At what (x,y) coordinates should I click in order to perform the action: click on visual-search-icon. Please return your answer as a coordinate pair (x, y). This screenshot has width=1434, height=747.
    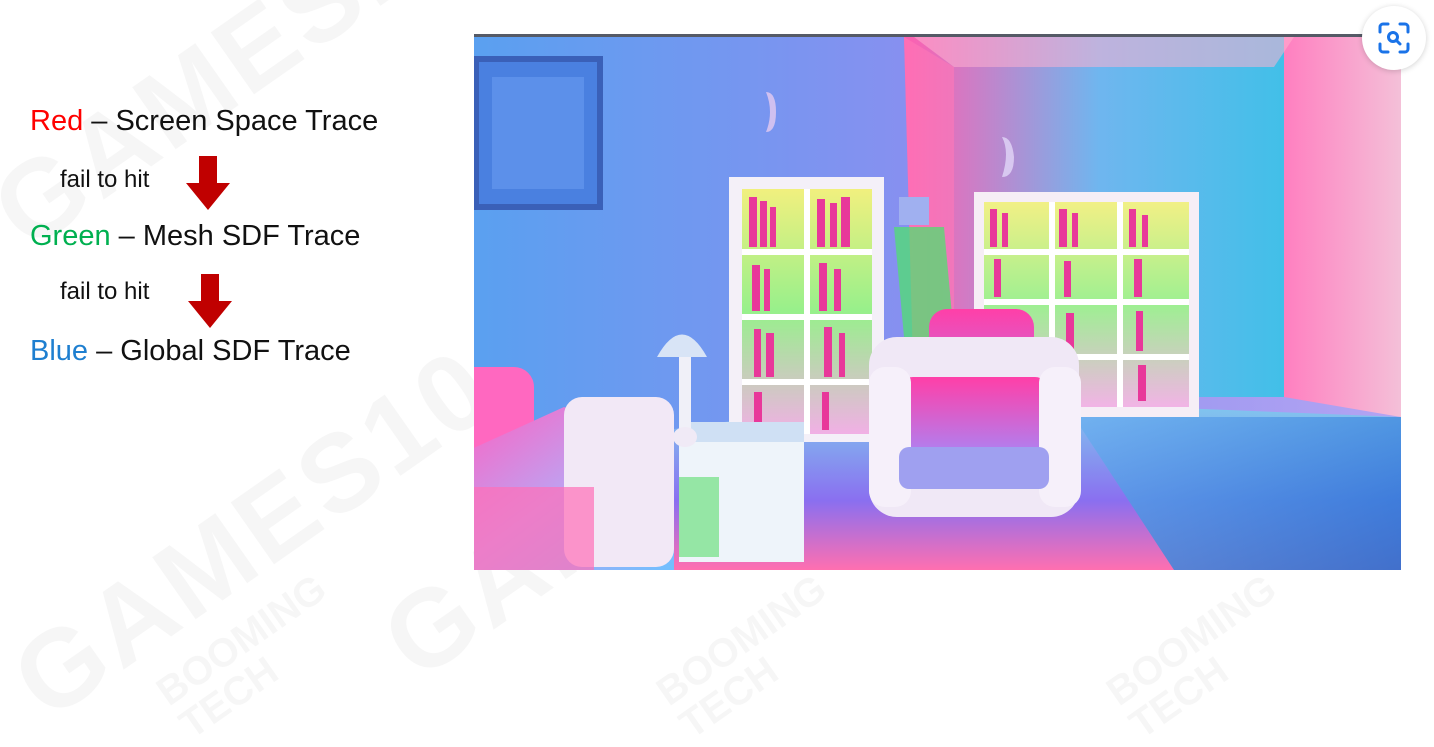
    Looking at the image, I should click on (1394, 38).